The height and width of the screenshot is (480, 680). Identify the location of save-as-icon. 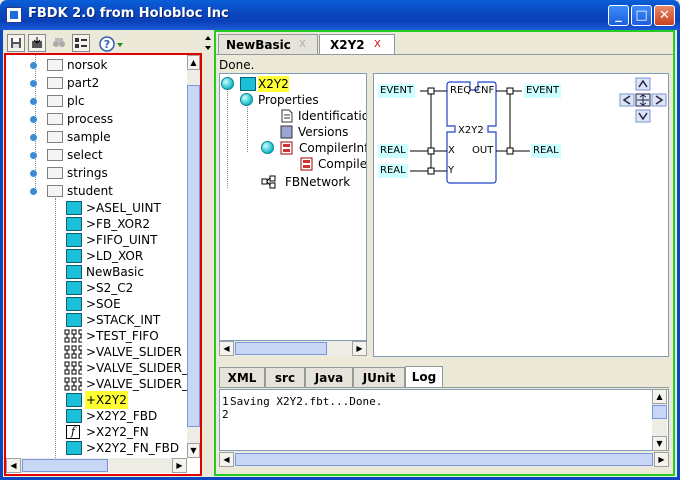
(37, 43).